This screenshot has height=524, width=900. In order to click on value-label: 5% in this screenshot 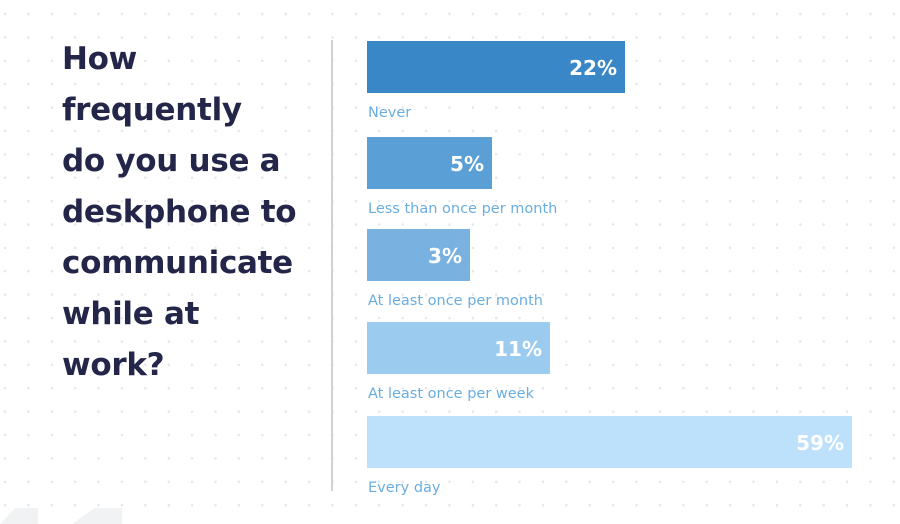, I will do `click(467, 164)`.